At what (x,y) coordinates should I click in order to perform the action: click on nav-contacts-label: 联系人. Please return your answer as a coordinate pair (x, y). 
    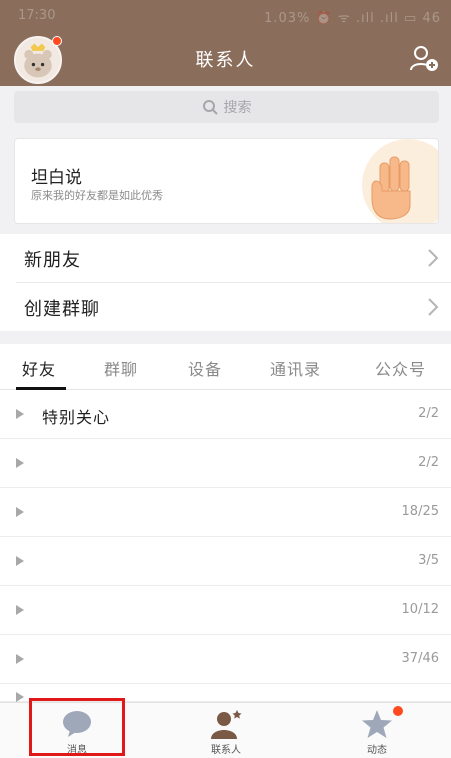
    Looking at the image, I should click on (226, 750).